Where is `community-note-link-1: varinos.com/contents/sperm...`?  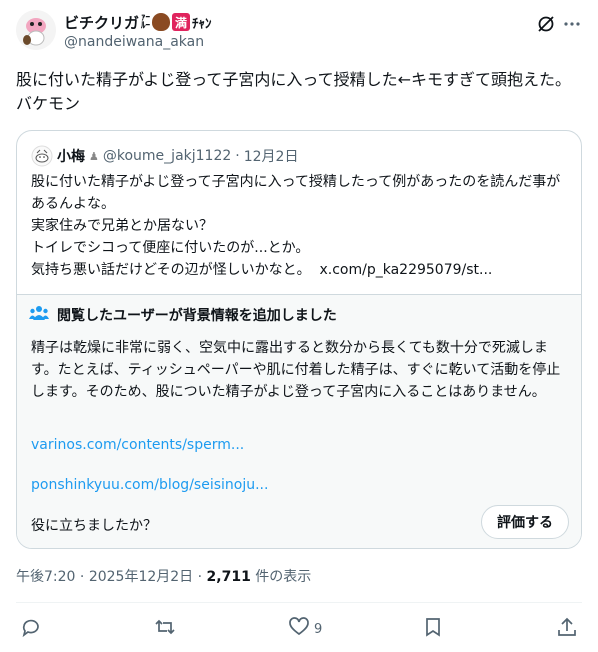
community-note-link-1: varinos.com/contents/sperm... is located at coordinates (137, 445).